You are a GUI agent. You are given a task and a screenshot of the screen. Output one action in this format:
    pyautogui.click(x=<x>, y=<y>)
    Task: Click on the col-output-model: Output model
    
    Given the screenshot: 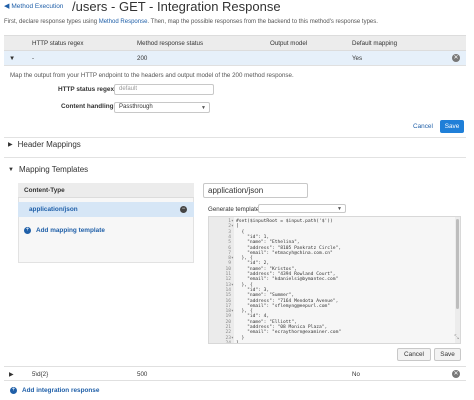 What is the action you would take?
    pyautogui.click(x=289, y=43)
    